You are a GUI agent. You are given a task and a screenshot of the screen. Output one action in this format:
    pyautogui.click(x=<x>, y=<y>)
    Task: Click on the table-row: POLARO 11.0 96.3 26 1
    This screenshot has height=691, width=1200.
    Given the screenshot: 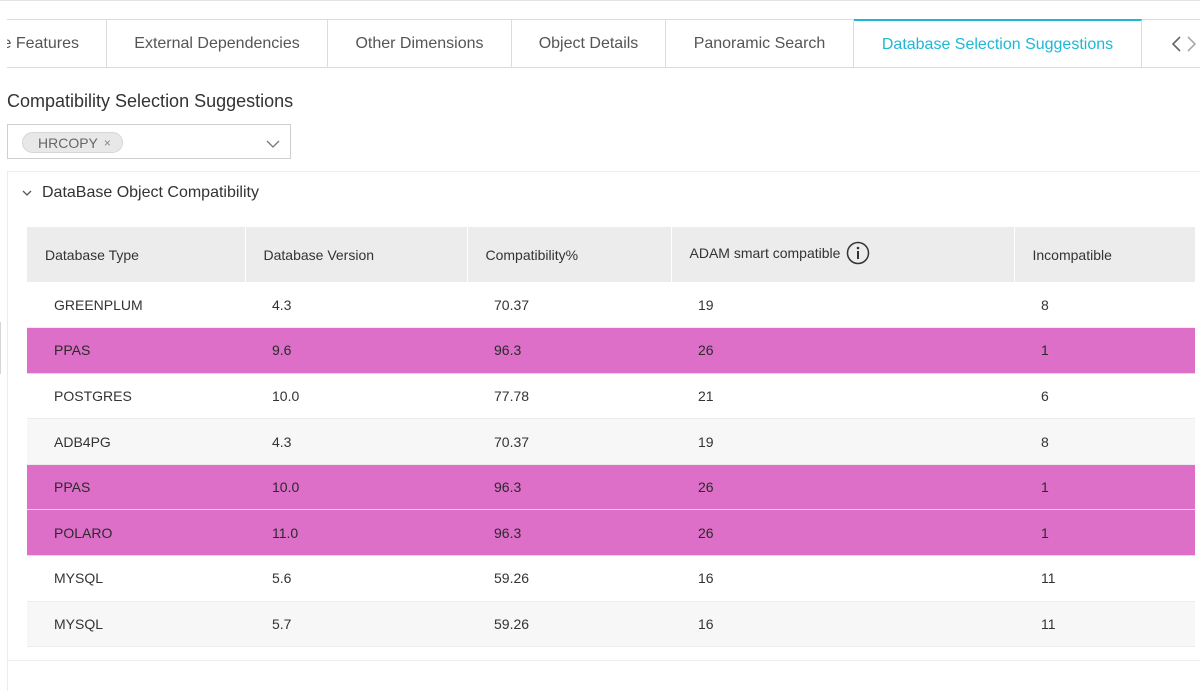 What is the action you would take?
    pyautogui.click(x=611, y=533)
    